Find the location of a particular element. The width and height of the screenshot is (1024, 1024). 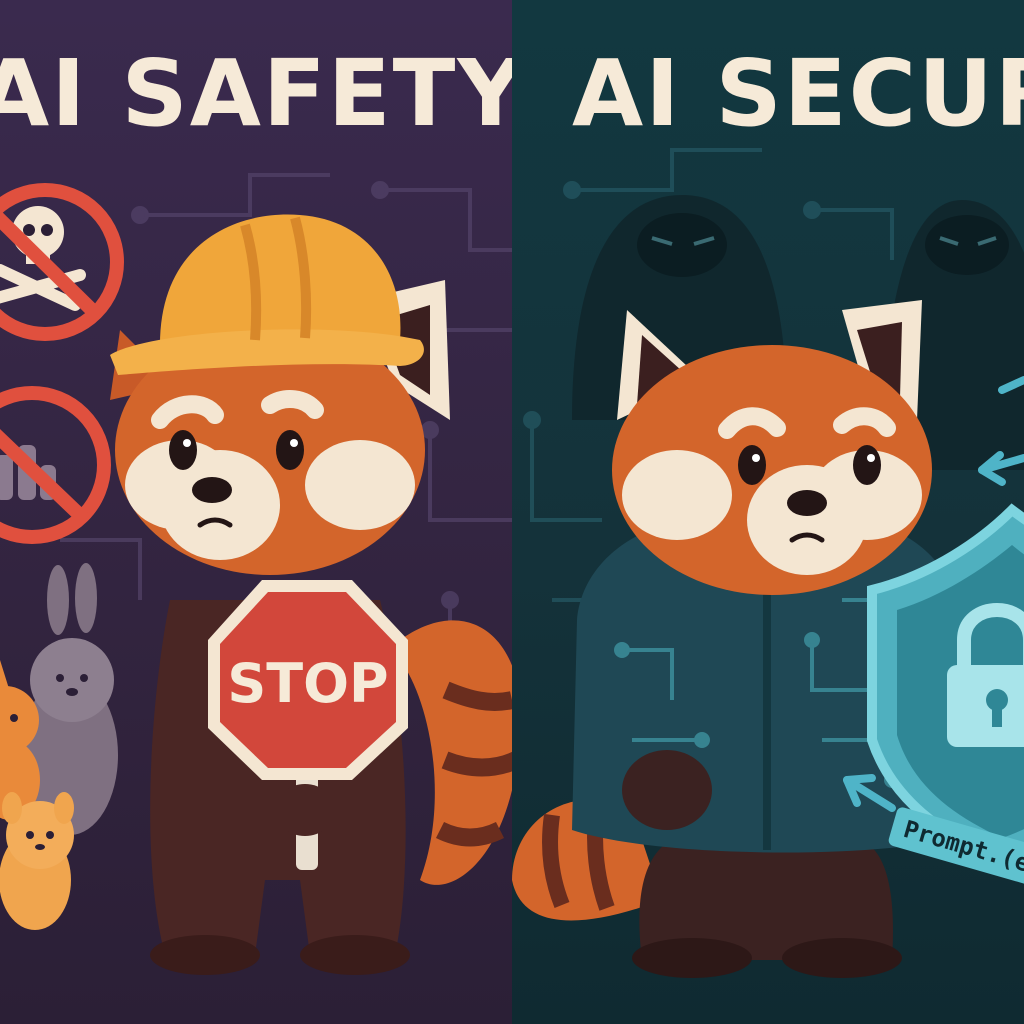

ai-safety-title: AI SAFETY is located at coordinates (256, 93).